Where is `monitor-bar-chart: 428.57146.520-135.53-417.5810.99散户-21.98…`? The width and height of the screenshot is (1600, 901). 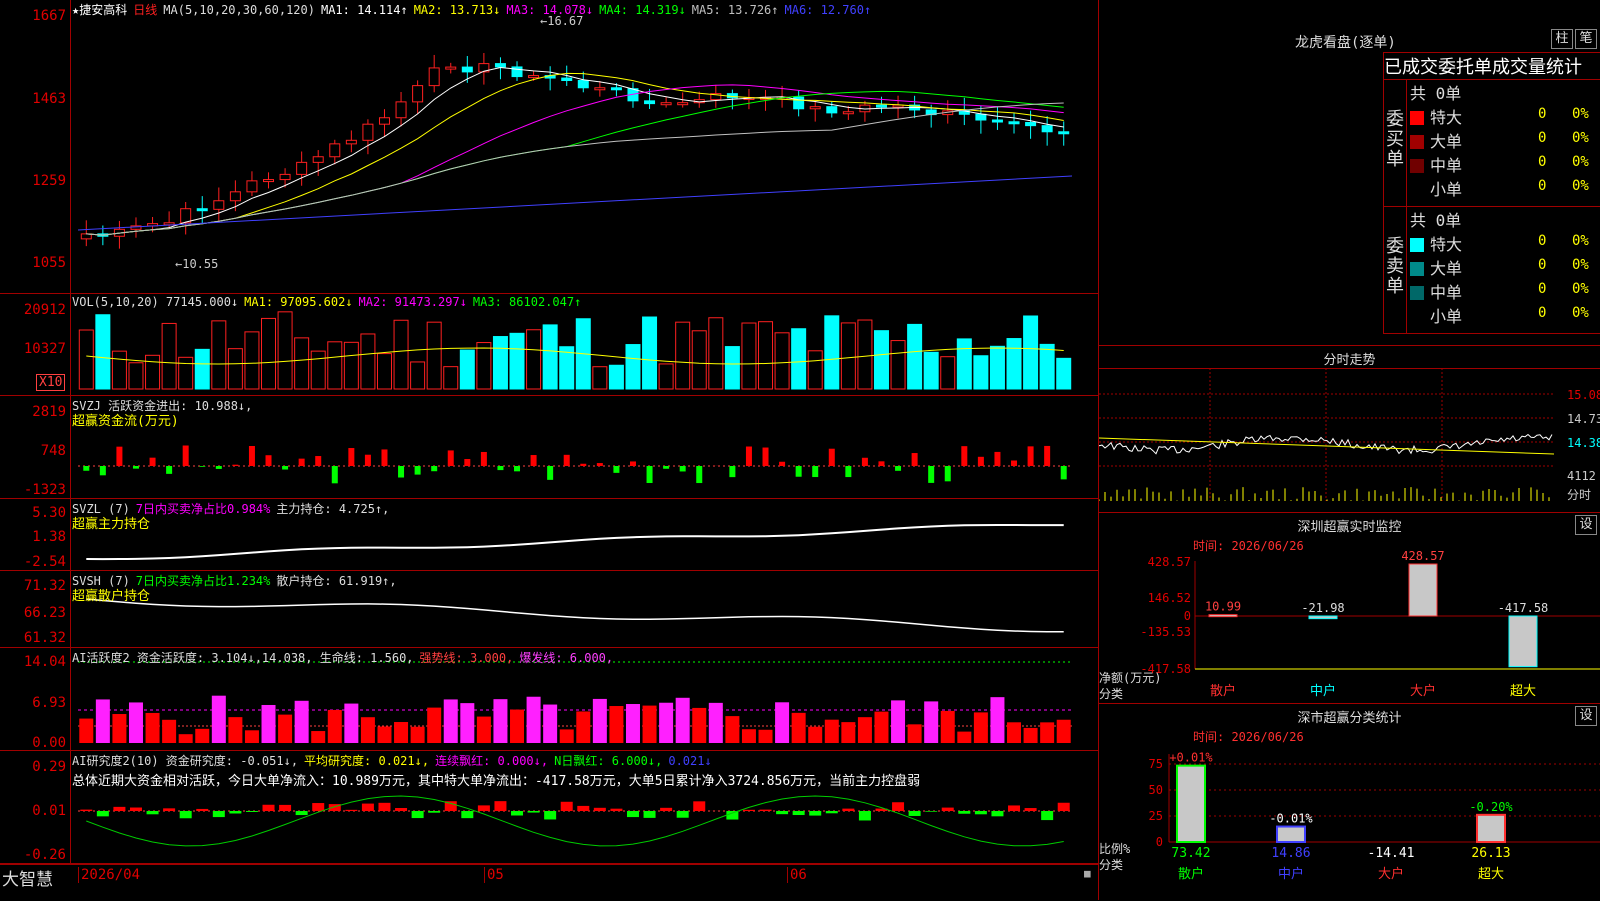
monitor-bar-chart: 428.57146.520-135.53-417.5810.99散户-21.98… is located at coordinates (1349, 608).